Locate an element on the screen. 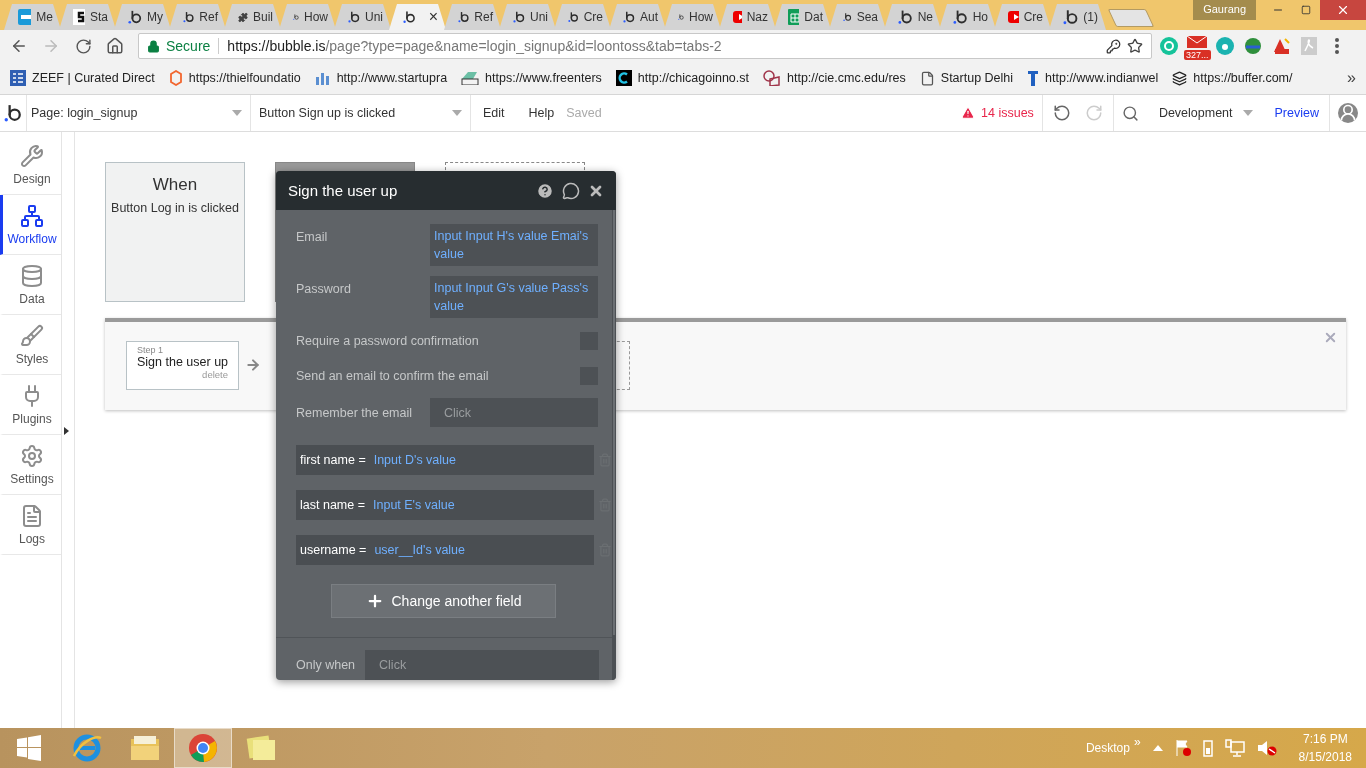 The width and height of the screenshot is (1366, 768). browser-tab: Dat is located at coordinates (802, 17).